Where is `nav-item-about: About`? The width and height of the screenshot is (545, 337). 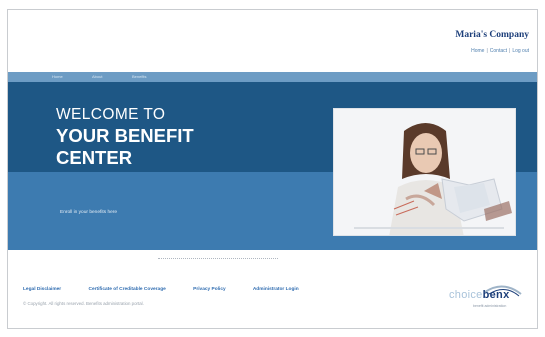
nav-item-about: About is located at coordinates (97, 76).